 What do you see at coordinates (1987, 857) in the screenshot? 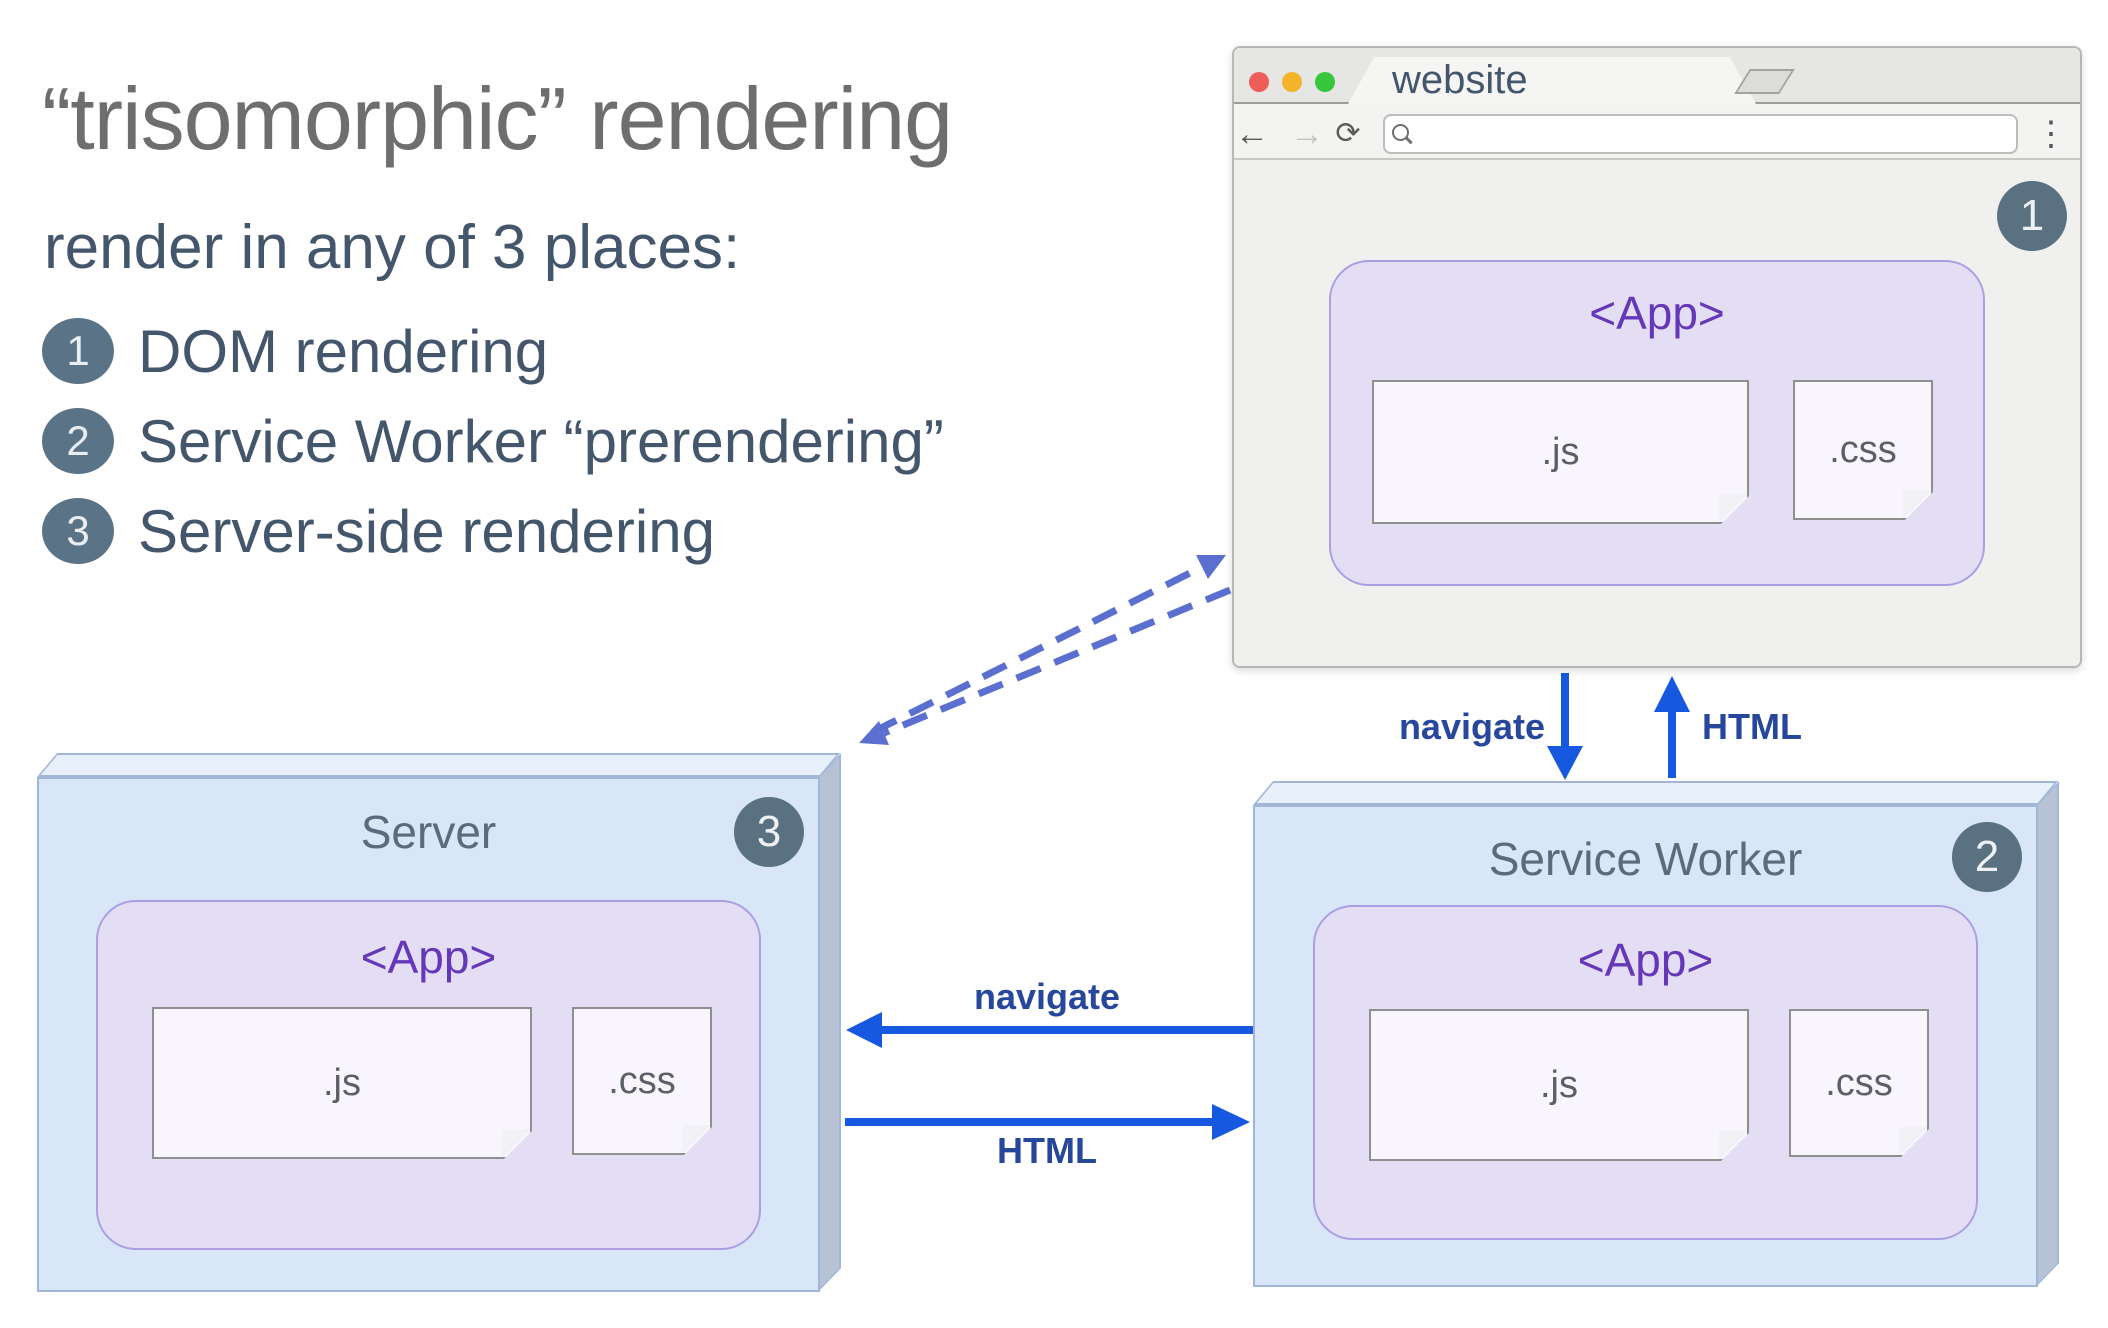
I see `step-badge-2: 2` at bounding box center [1987, 857].